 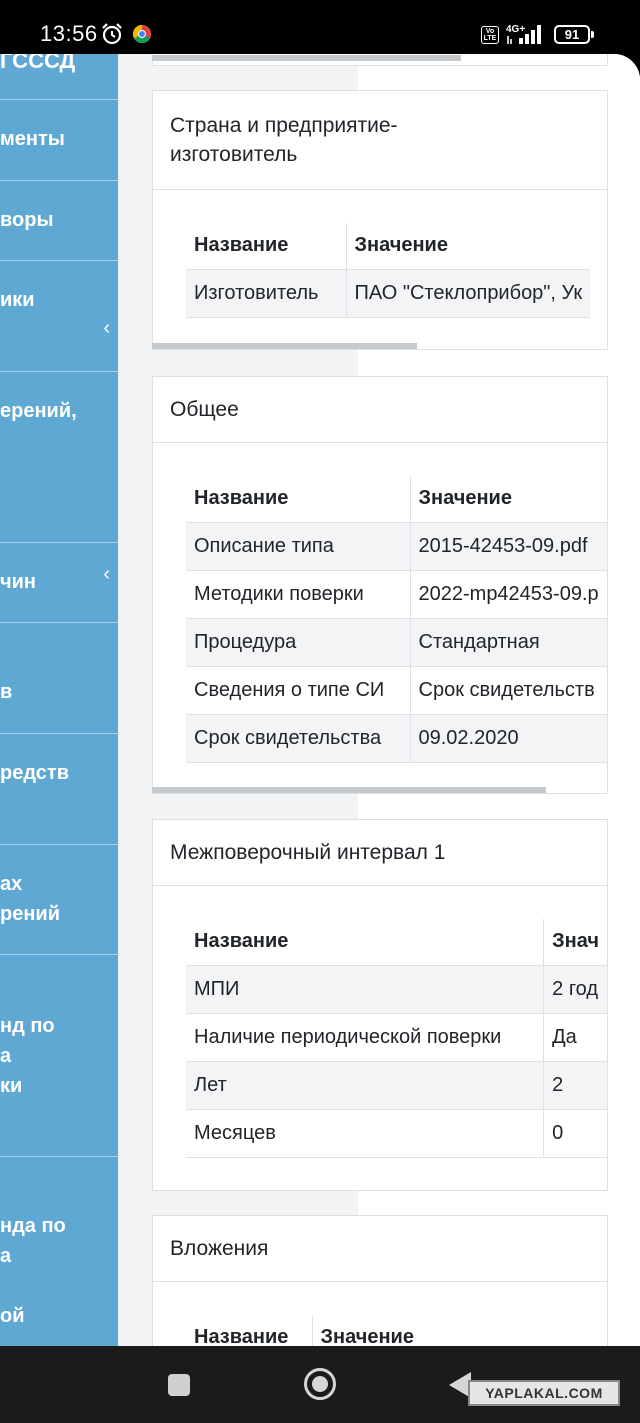 What do you see at coordinates (34, 773) in the screenshot?
I see `sidebar-item-label: редств` at bounding box center [34, 773].